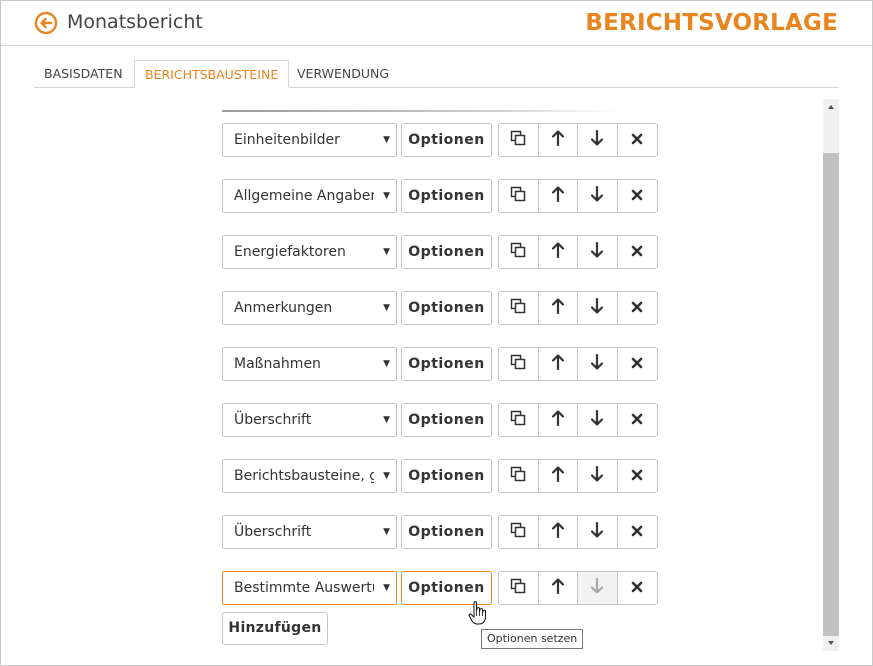 This screenshot has height=666, width=873. What do you see at coordinates (46, 23) in the screenshot?
I see `back-button` at bounding box center [46, 23].